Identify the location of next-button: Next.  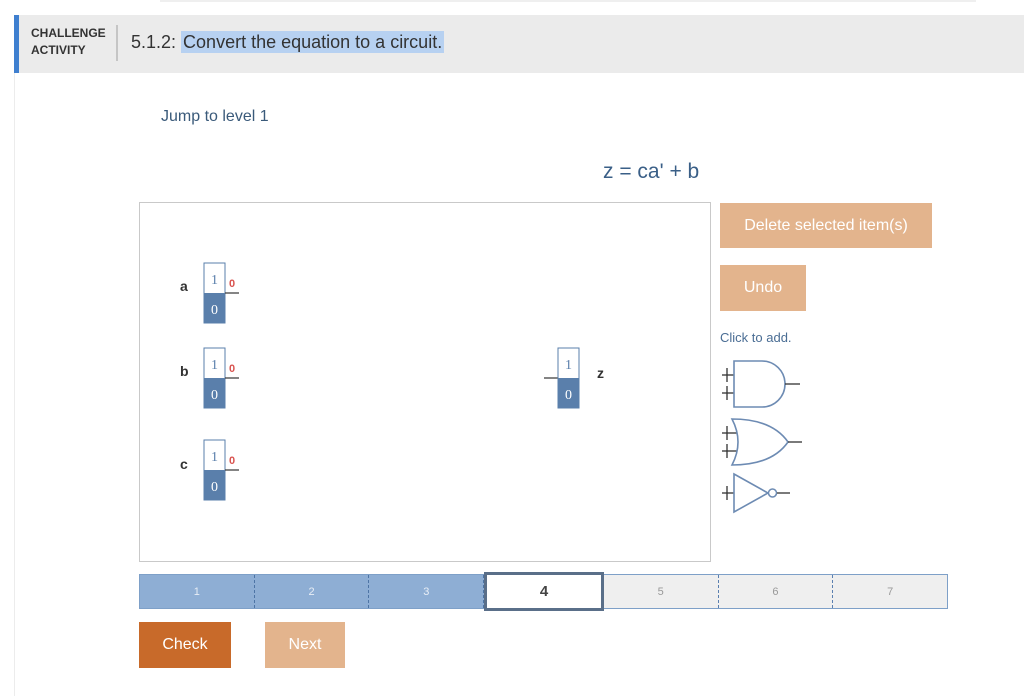
(305, 645).